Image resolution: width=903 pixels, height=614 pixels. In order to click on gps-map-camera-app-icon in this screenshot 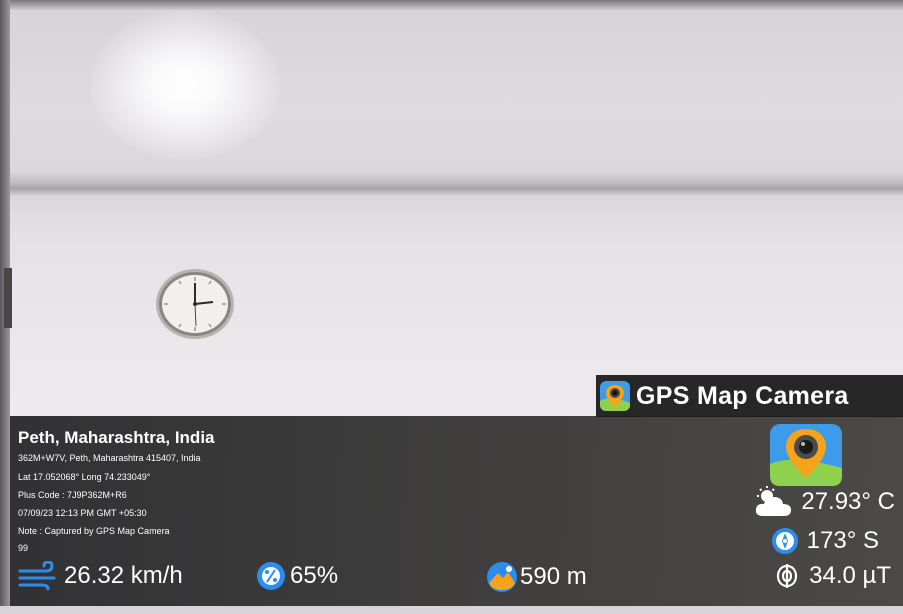, I will do `click(615, 396)`.